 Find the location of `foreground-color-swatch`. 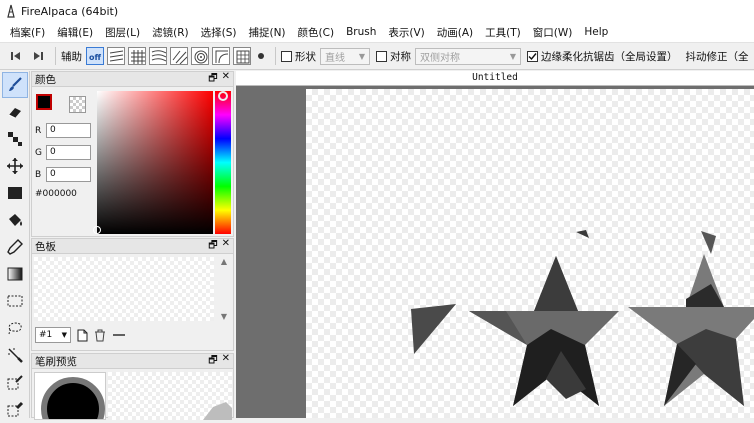

foreground-color-swatch is located at coordinates (44, 102).